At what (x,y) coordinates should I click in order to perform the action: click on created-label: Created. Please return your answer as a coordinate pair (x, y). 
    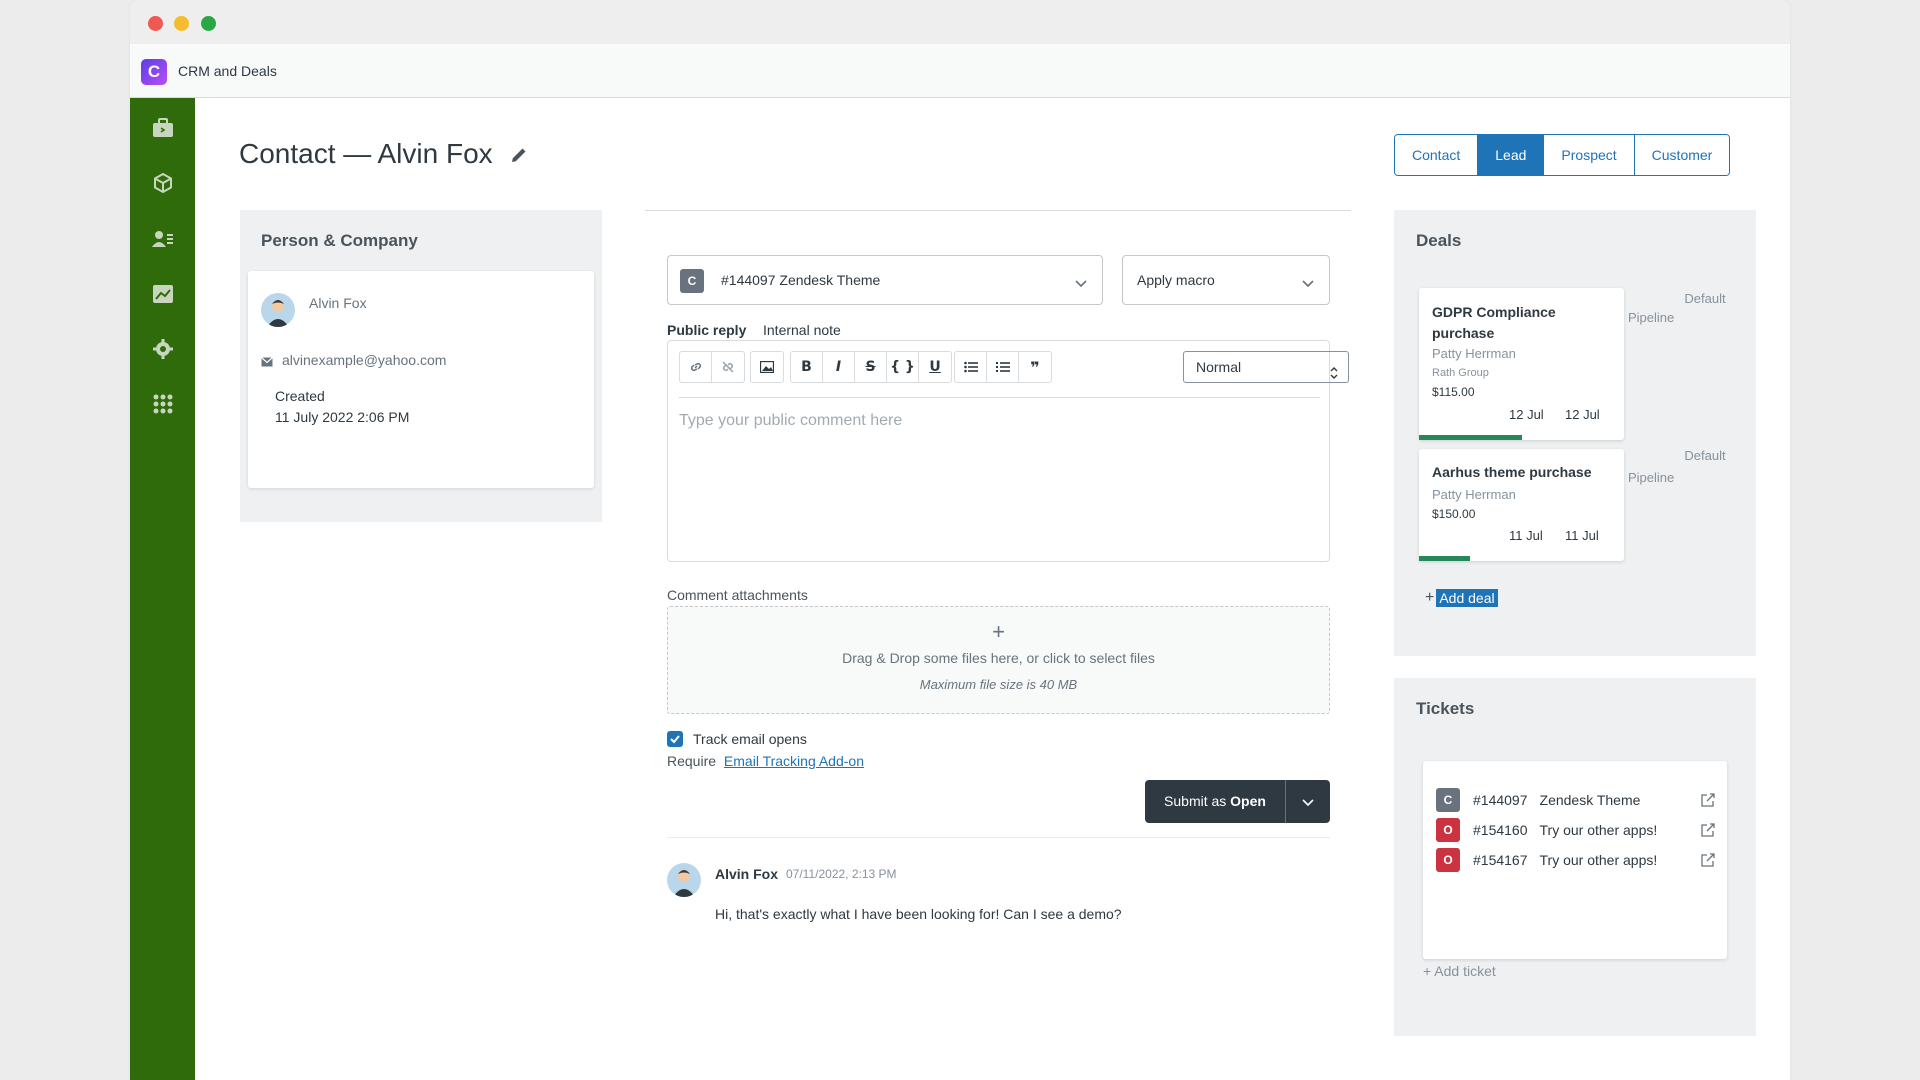
    Looking at the image, I should click on (300, 396).